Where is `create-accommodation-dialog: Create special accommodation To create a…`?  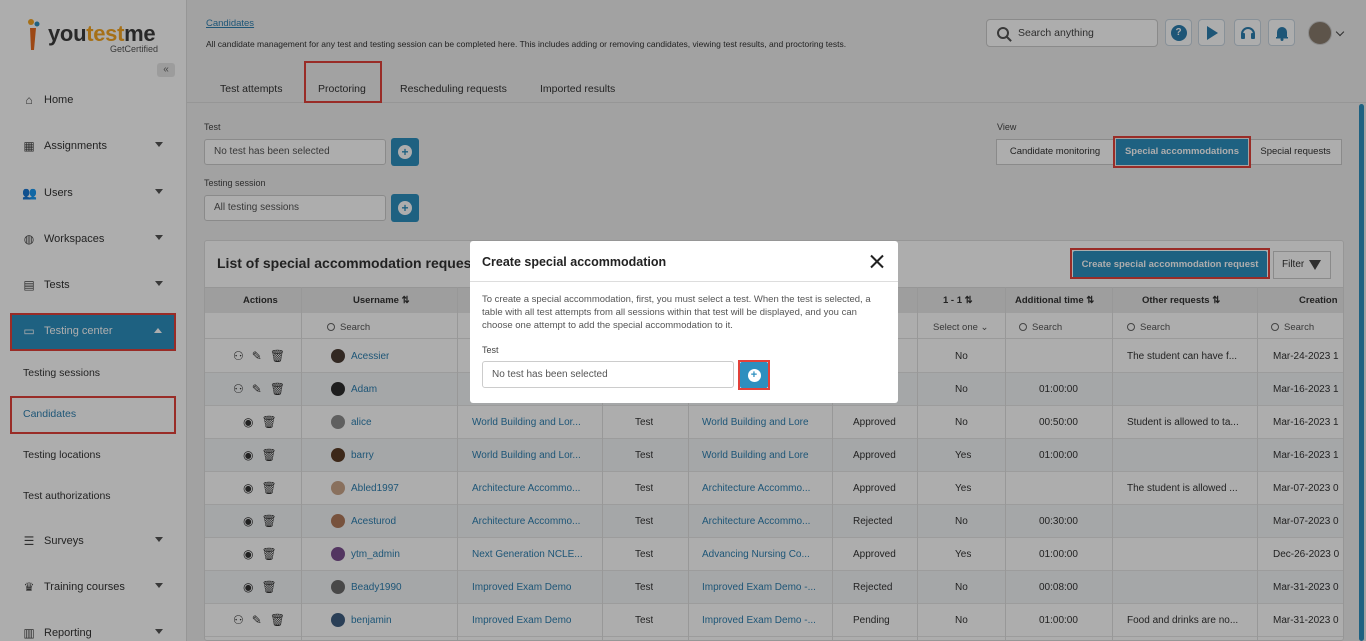
create-accommodation-dialog: Create special accommodation To create a… is located at coordinates (684, 322).